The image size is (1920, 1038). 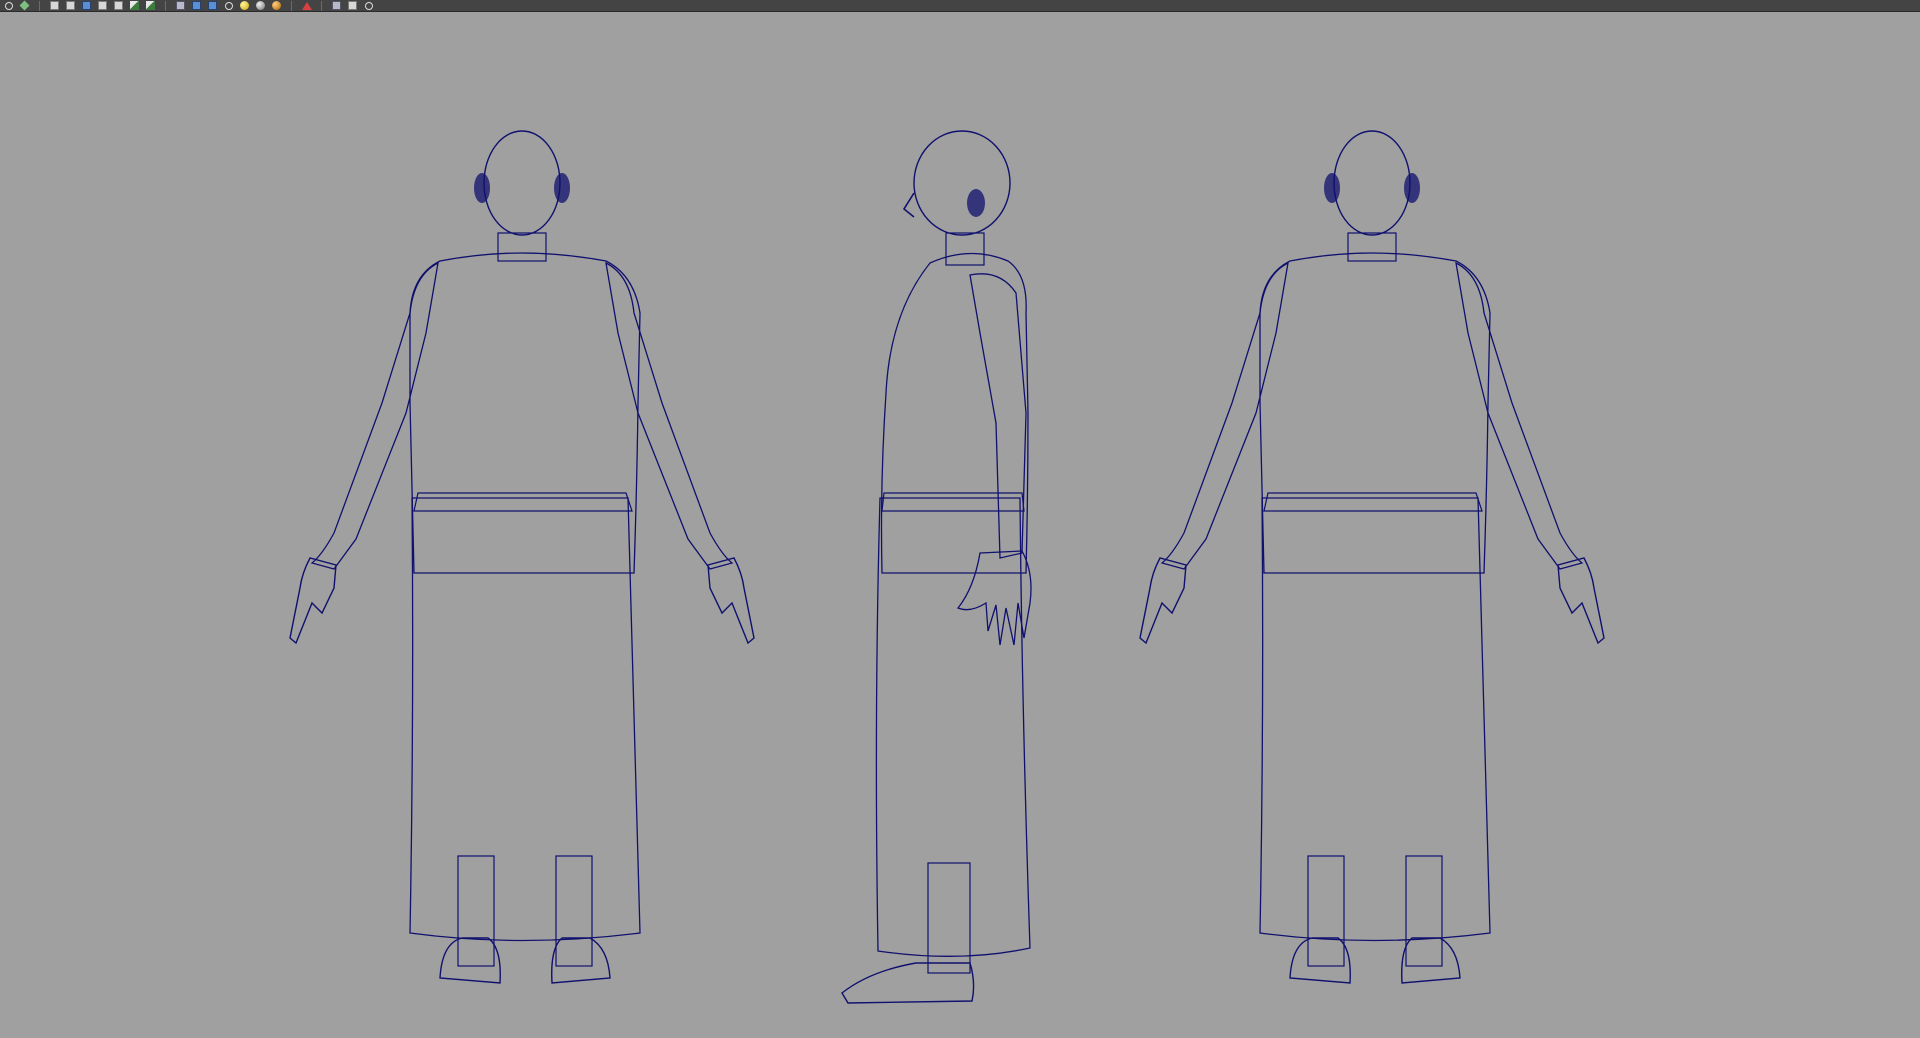 I want to click on ipr-render-button, so click(x=86, y=6).